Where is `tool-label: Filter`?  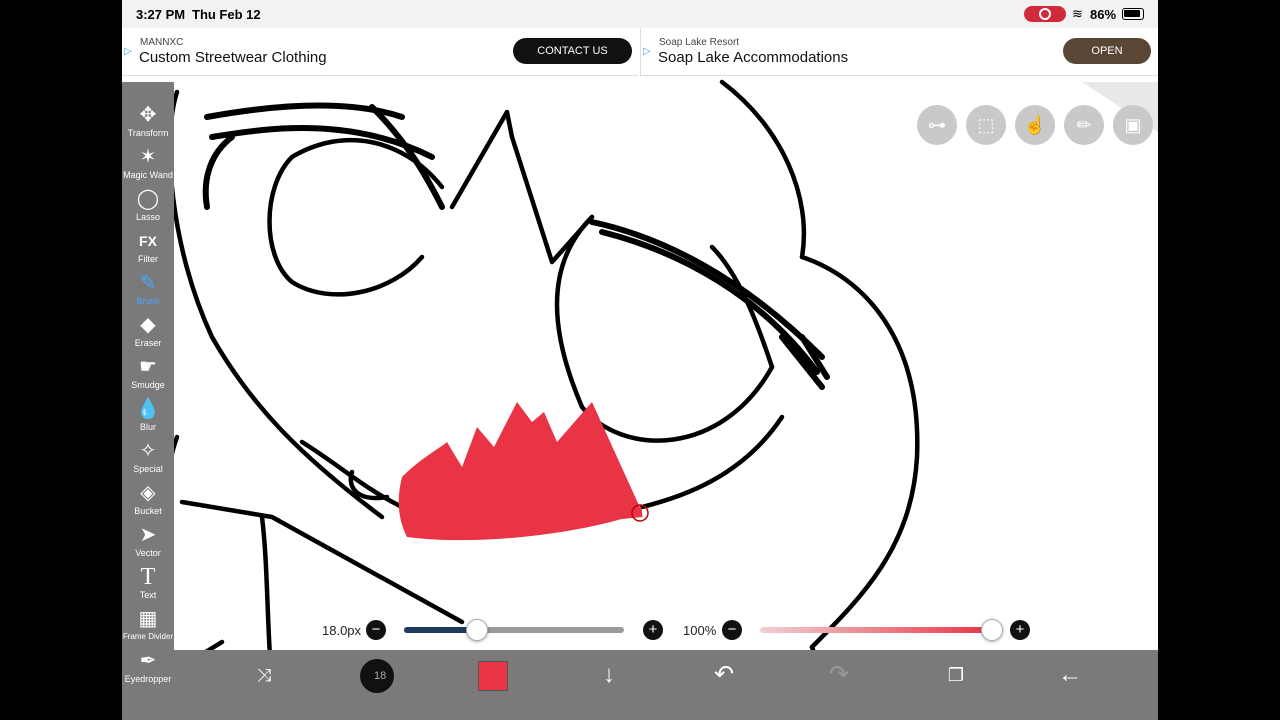 tool-label: Filter is located at coordinates (148, 259).